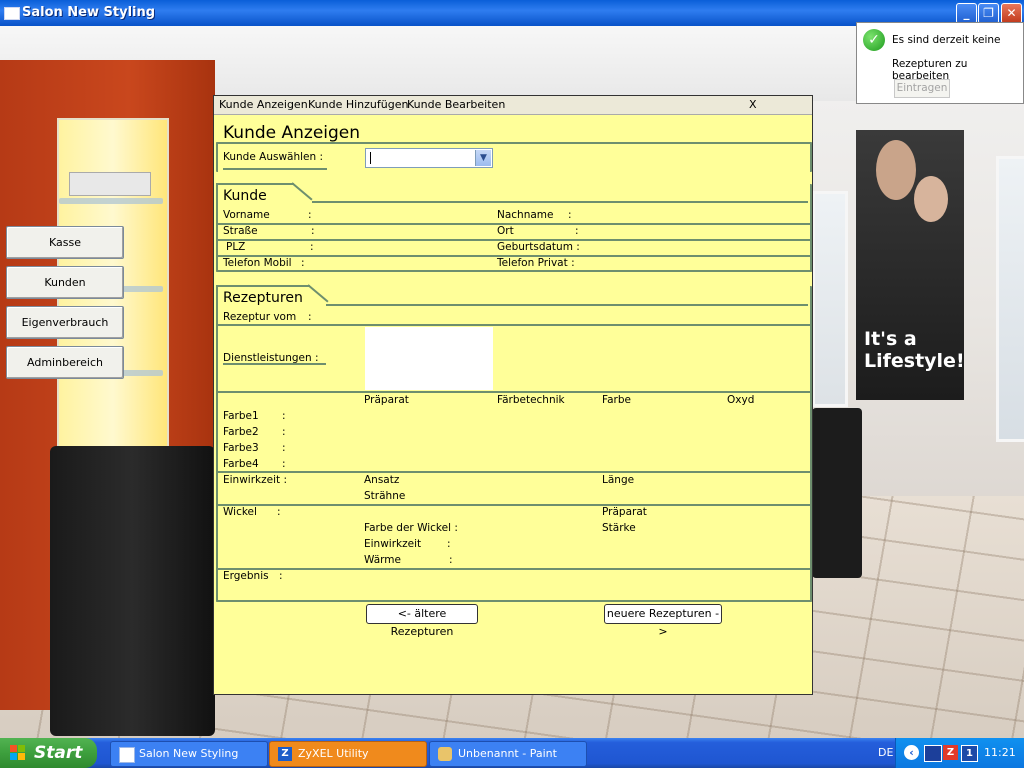  Describe the element at coordinates (245, 196) in the screenshot. I see `kunde-section-title: Kunde` at that location.